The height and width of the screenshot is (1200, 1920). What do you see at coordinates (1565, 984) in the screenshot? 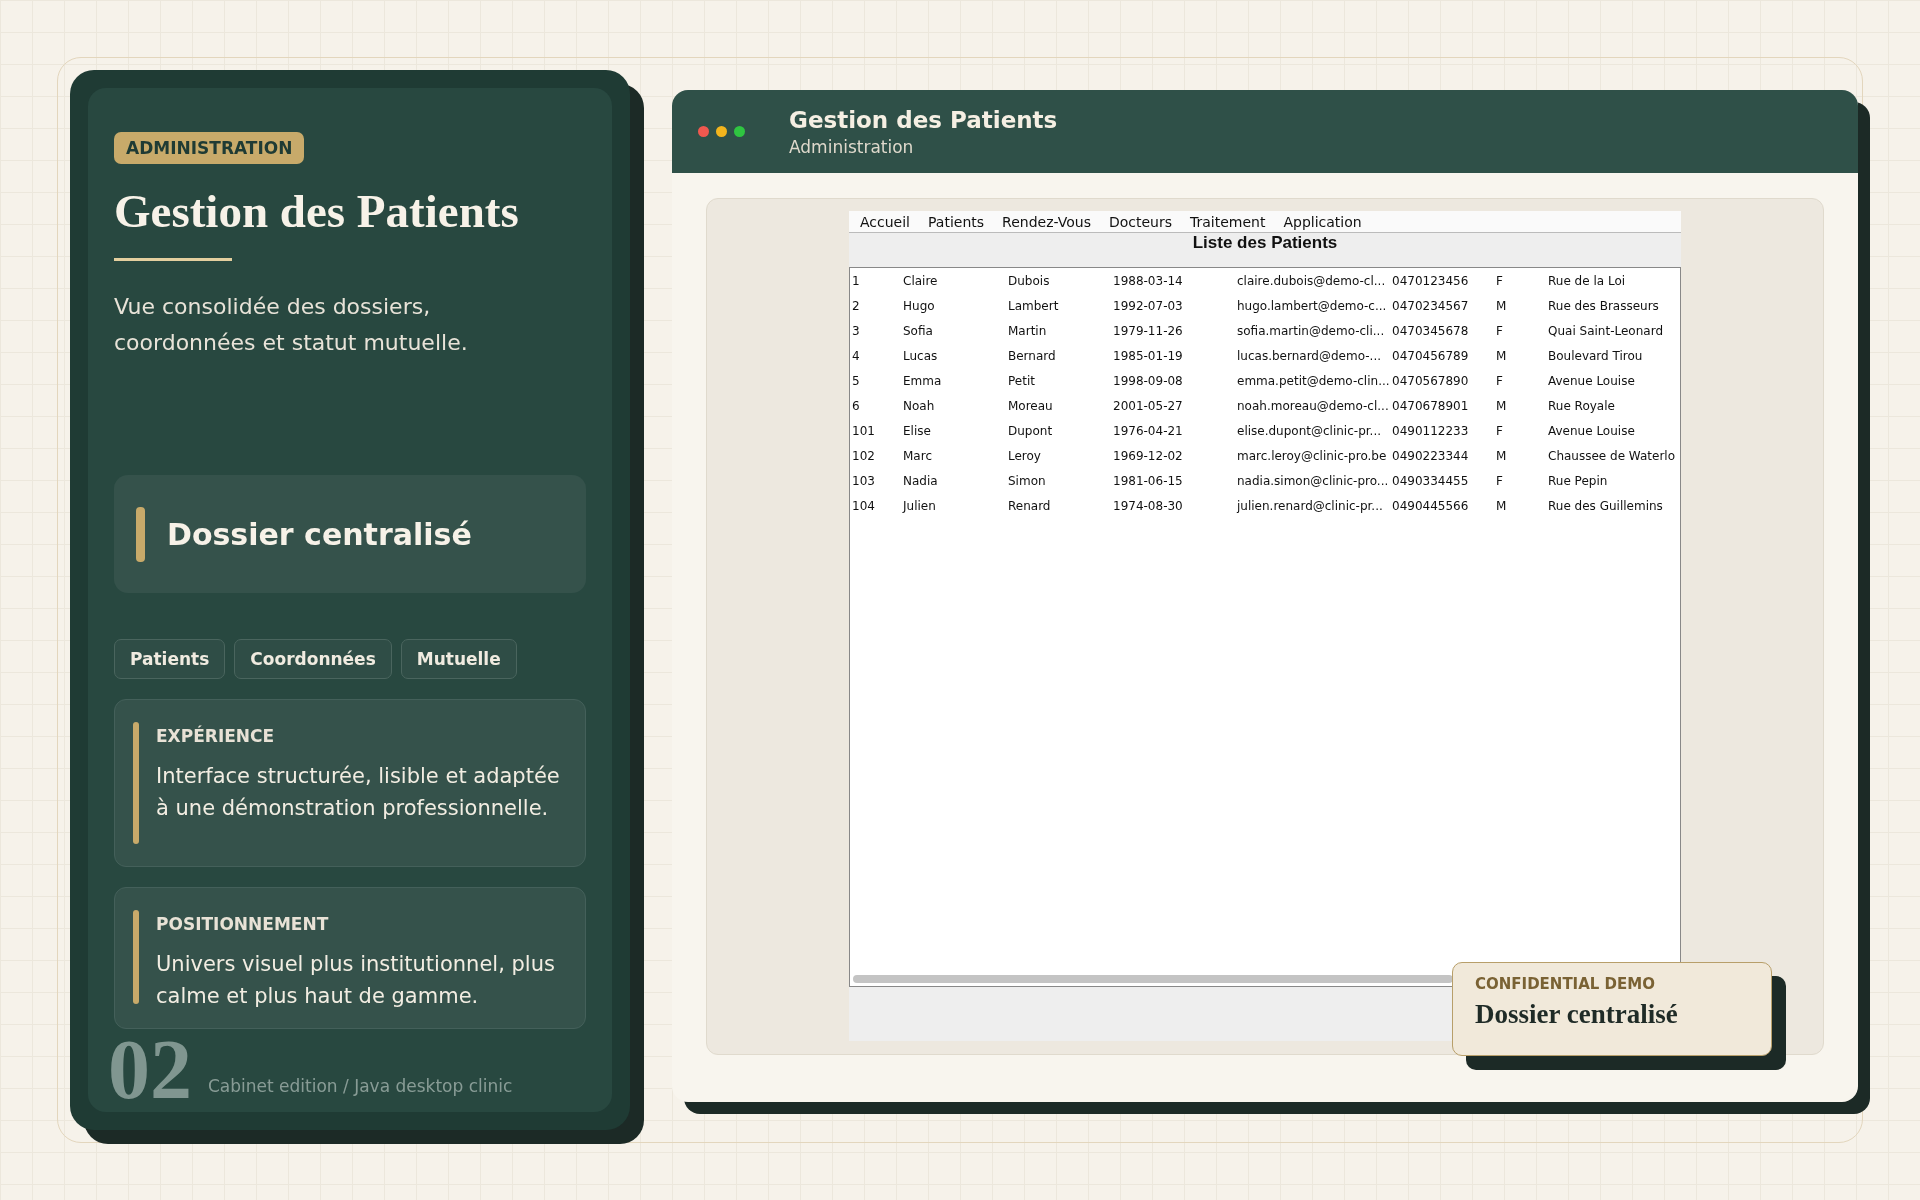
I see `note-label: CONFIDENTIAL DEMO` at bounding box center [1565, 984].